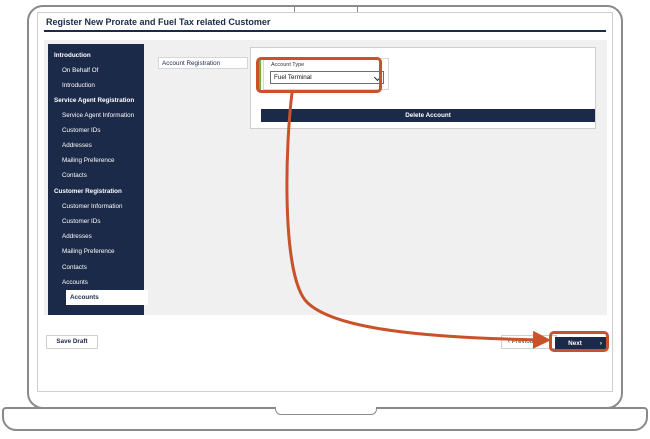 Image resolution: width=650 pixels, height=439 pixels. I want to click on next-button-highlight, so click(579, 341).